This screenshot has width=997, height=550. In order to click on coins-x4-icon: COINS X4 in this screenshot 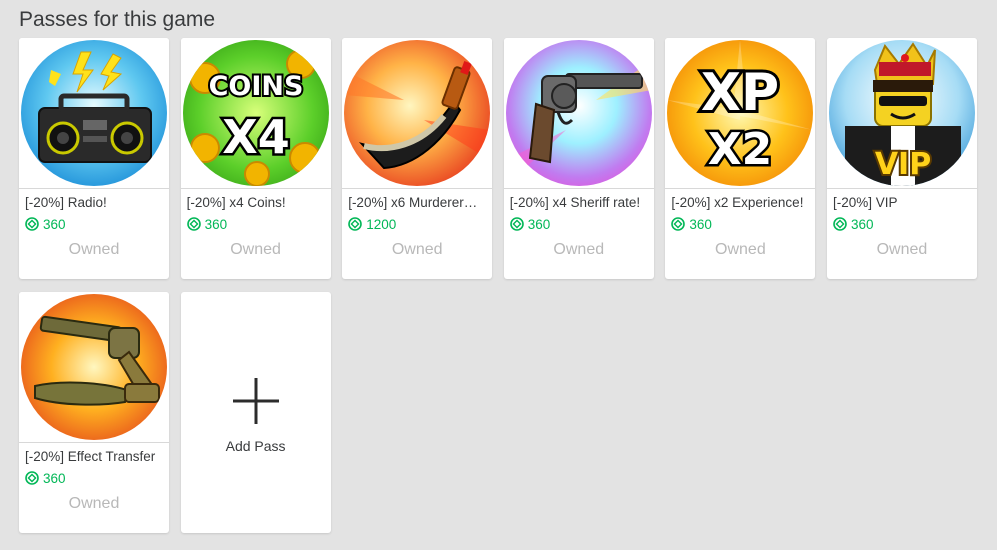, I will do `click(255, 113)`.